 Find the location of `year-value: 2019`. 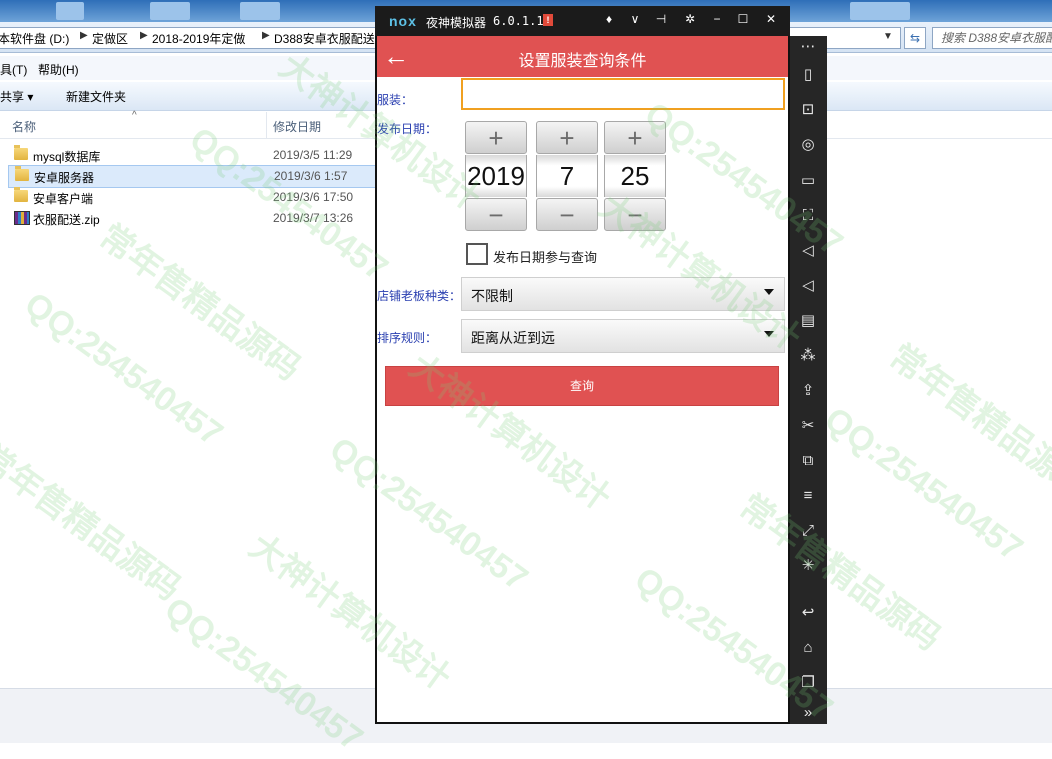

year-value: 2019 is located at coordinates (496, 176).